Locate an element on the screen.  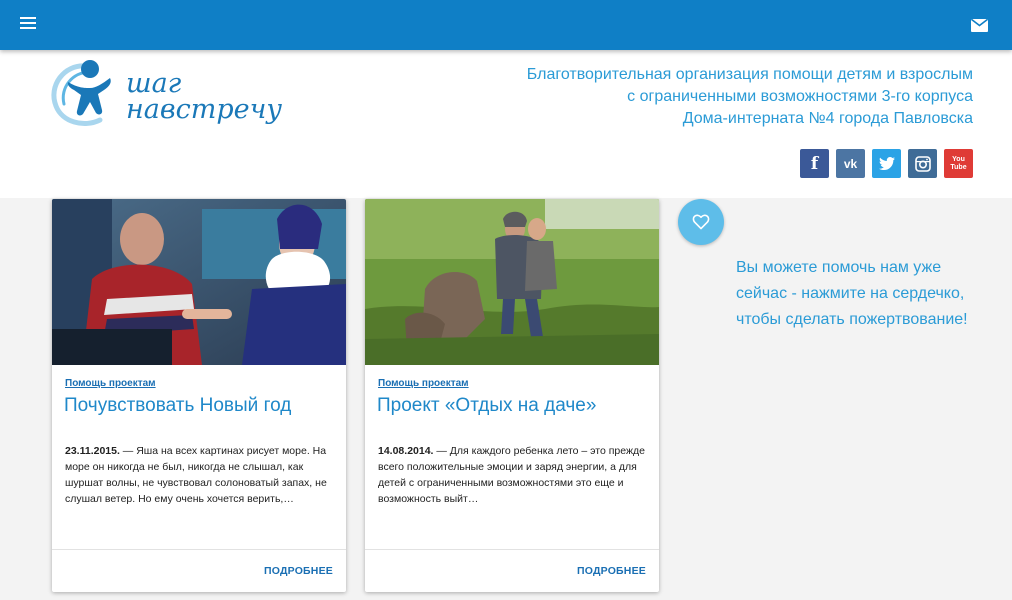
card-title-link: Почувствовать Новый год is located at coordinates (177, 406).